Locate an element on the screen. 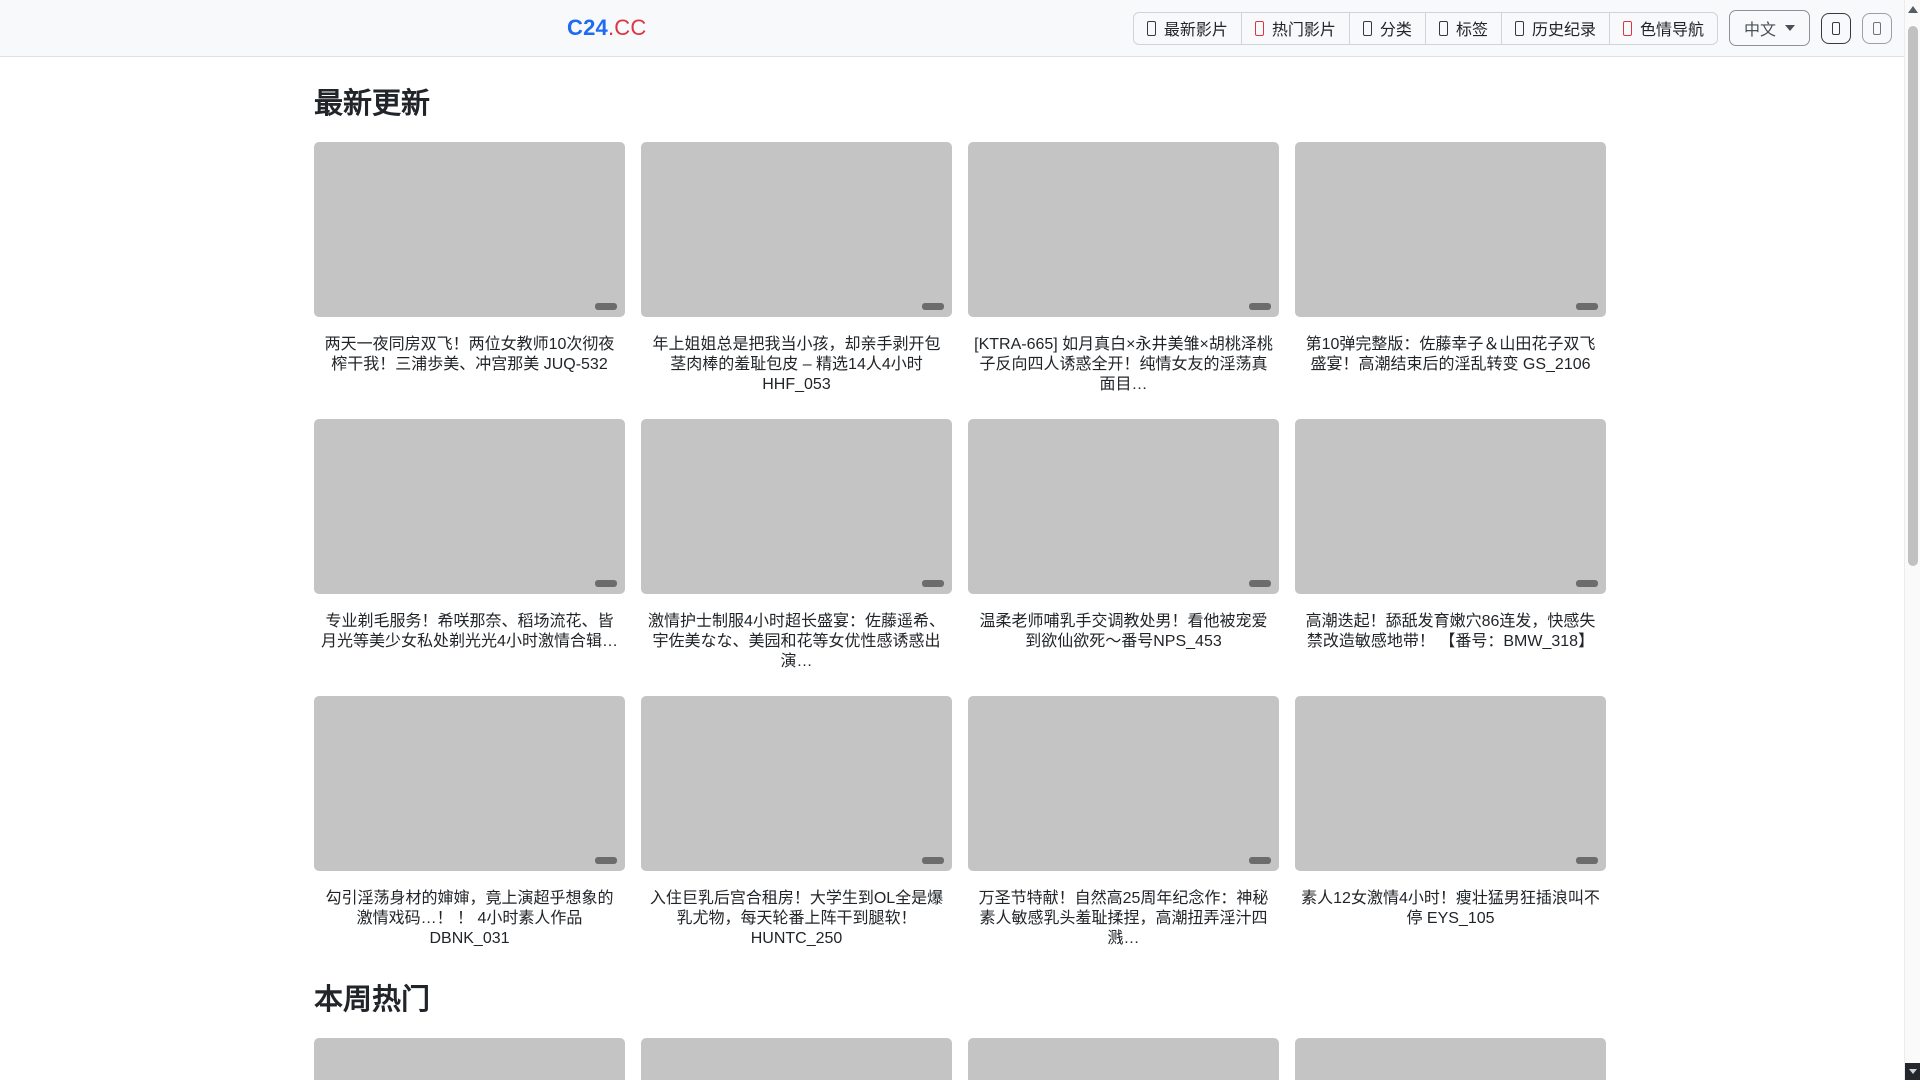 The image size is (1920, 1080). nav-item: 热门影片 is located at coordinates (1295, 28).